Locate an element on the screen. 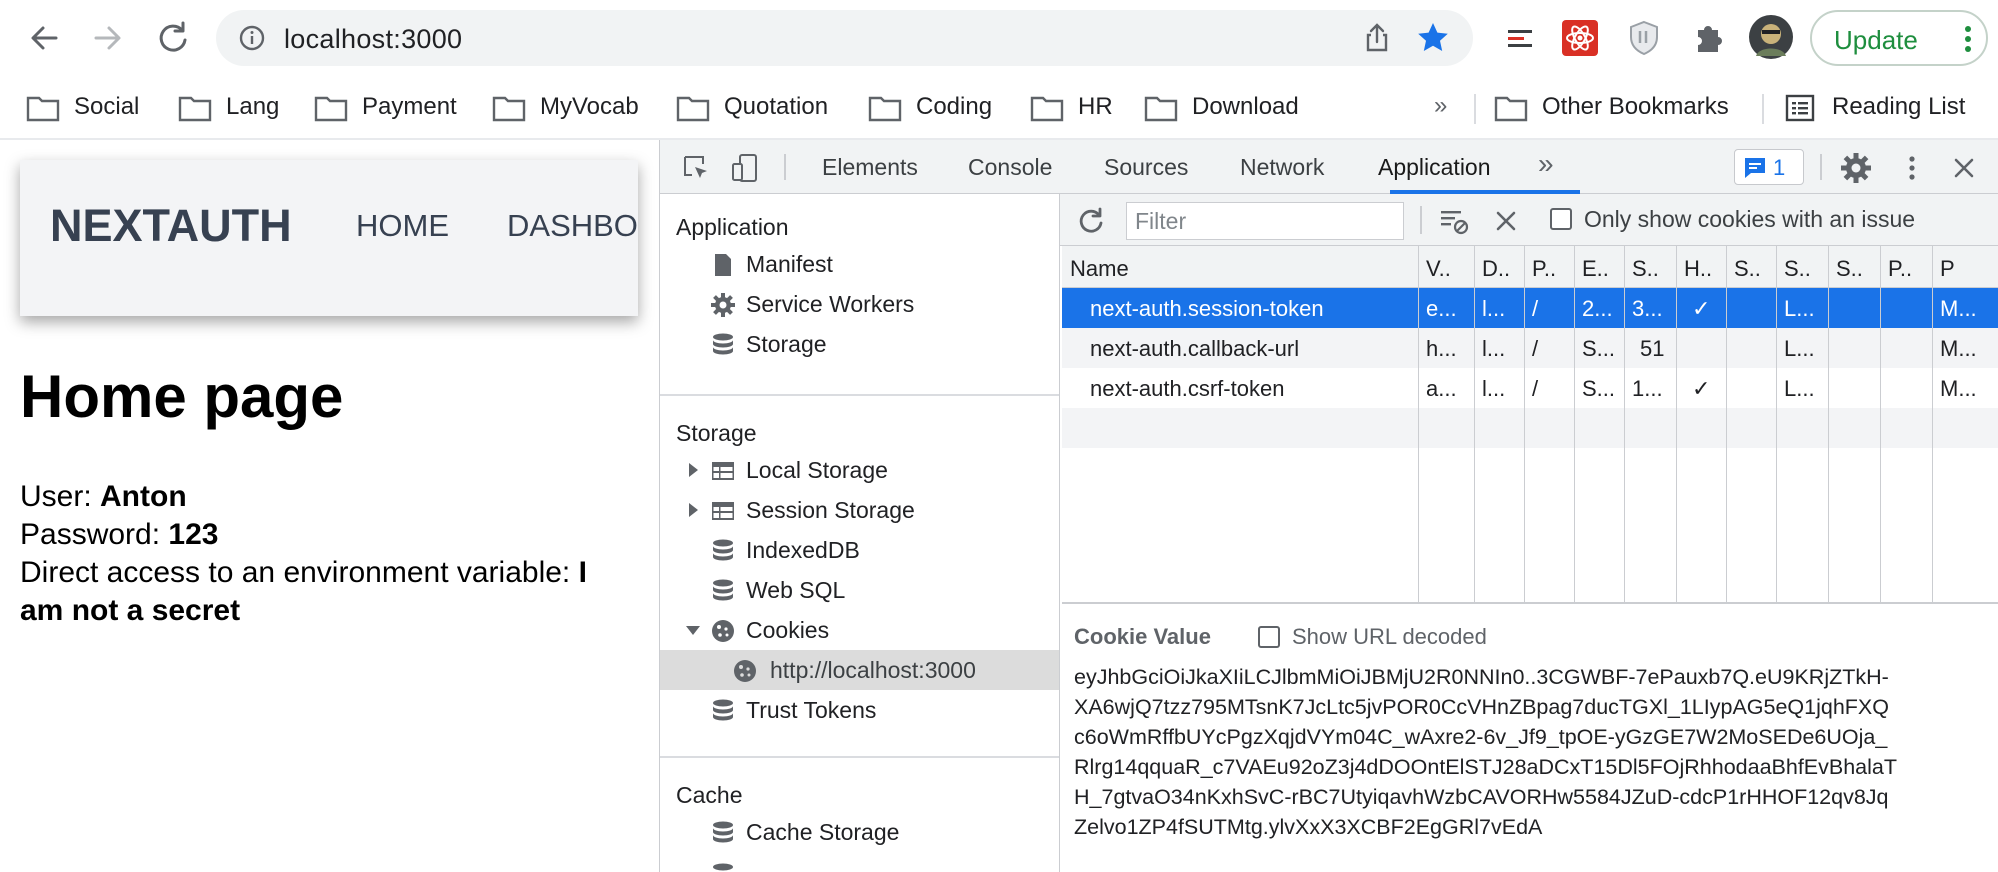  sidebar-item-trust-tokens: Trust Tokens is located at coordinates (859, 710).